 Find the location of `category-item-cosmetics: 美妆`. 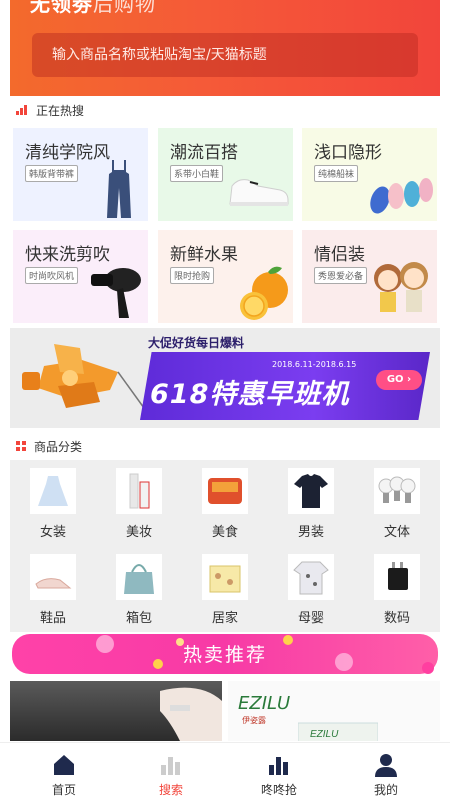

category-item-cosmetics: 美妆 is located at coordinates (139, 503).